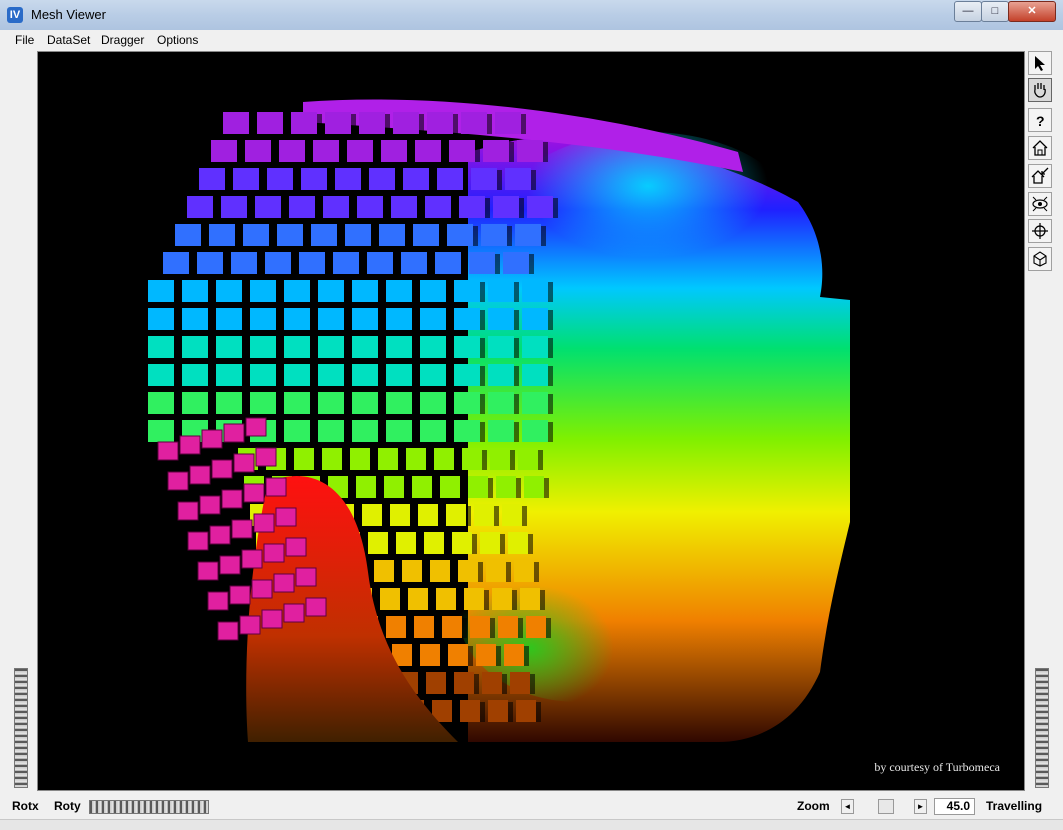 The width and height of the screenshot is (1063, 830). Describe the element at coordinates (1040, 259) in the screenshot. I see `projection-button` at that location.